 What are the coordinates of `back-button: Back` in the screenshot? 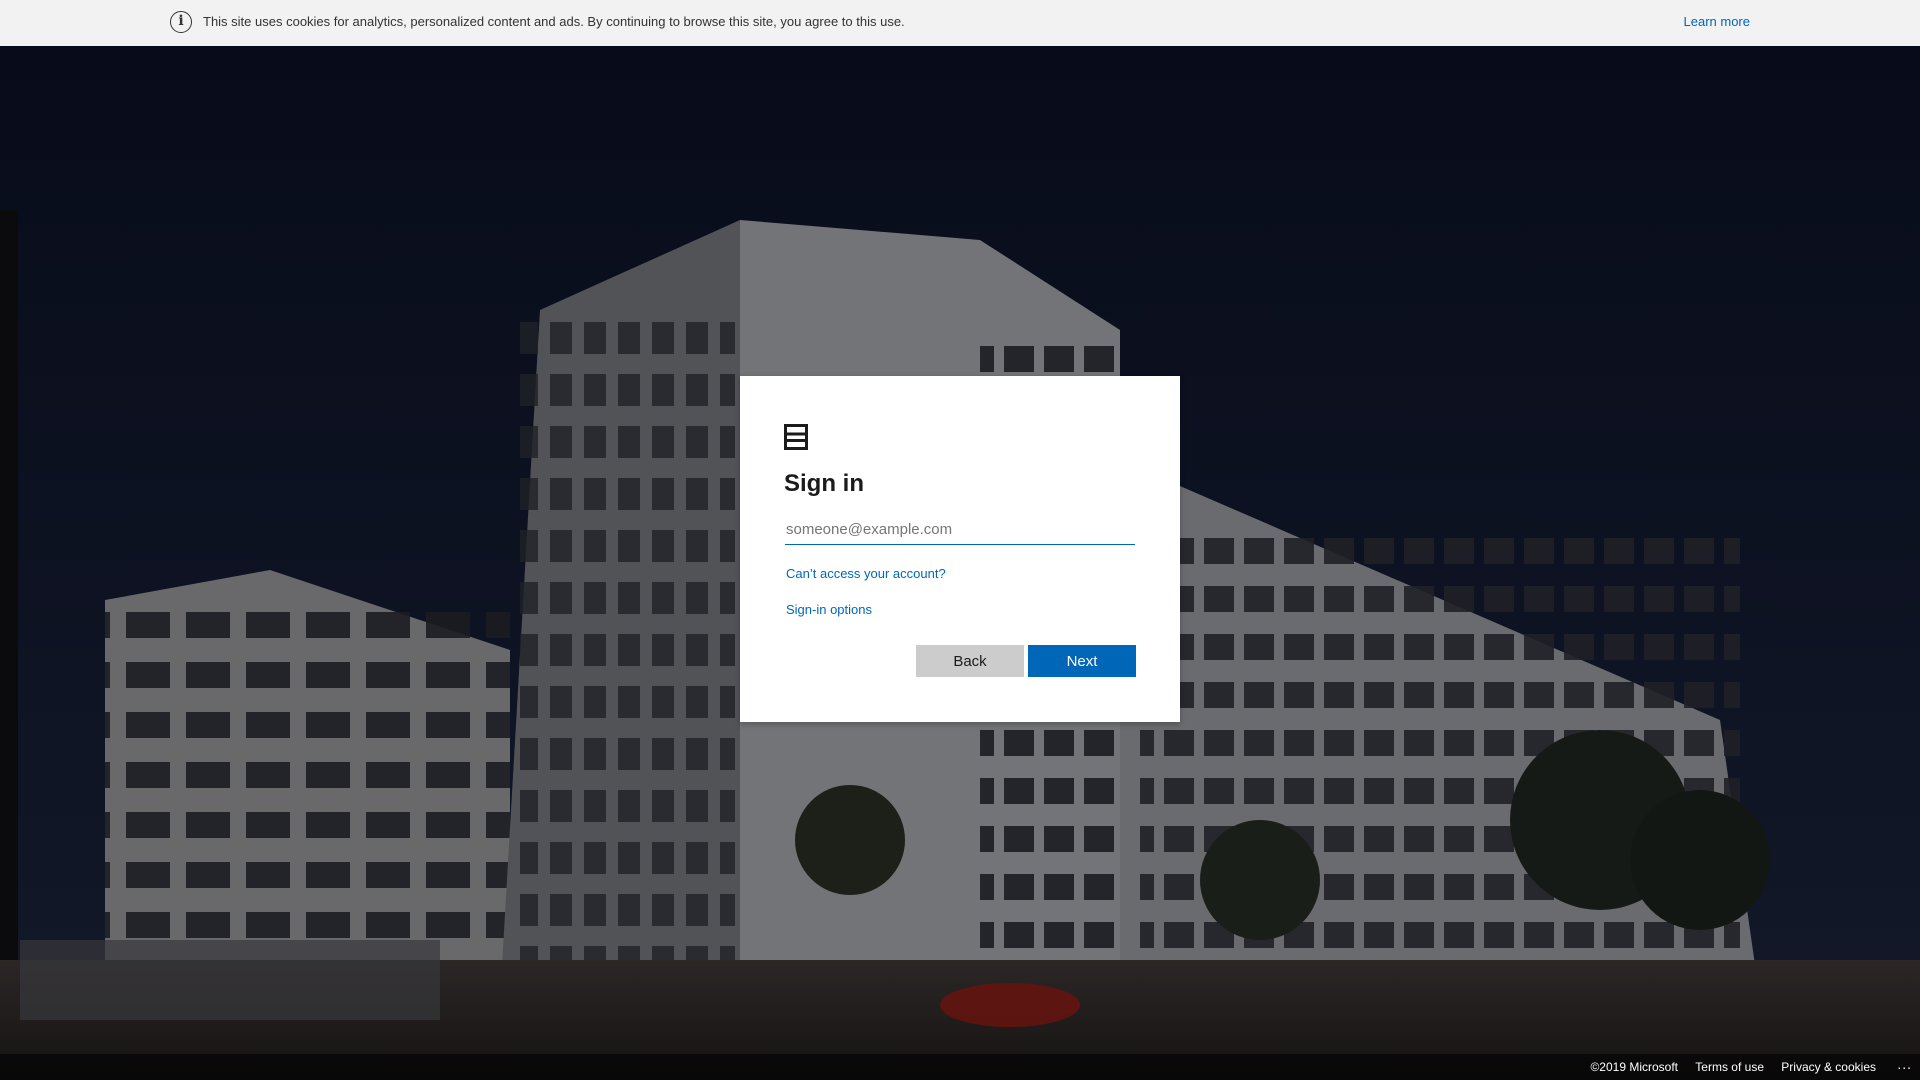 It's located at (970, 661).